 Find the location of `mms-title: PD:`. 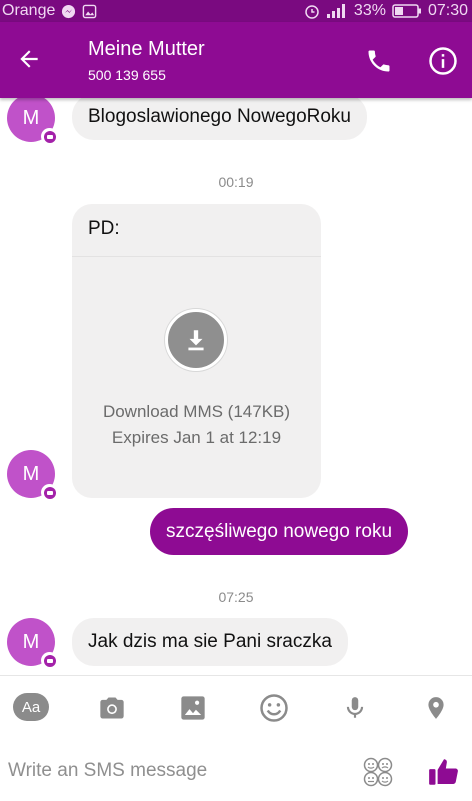

mms-title: PD: is located at coordinates (104, 228).